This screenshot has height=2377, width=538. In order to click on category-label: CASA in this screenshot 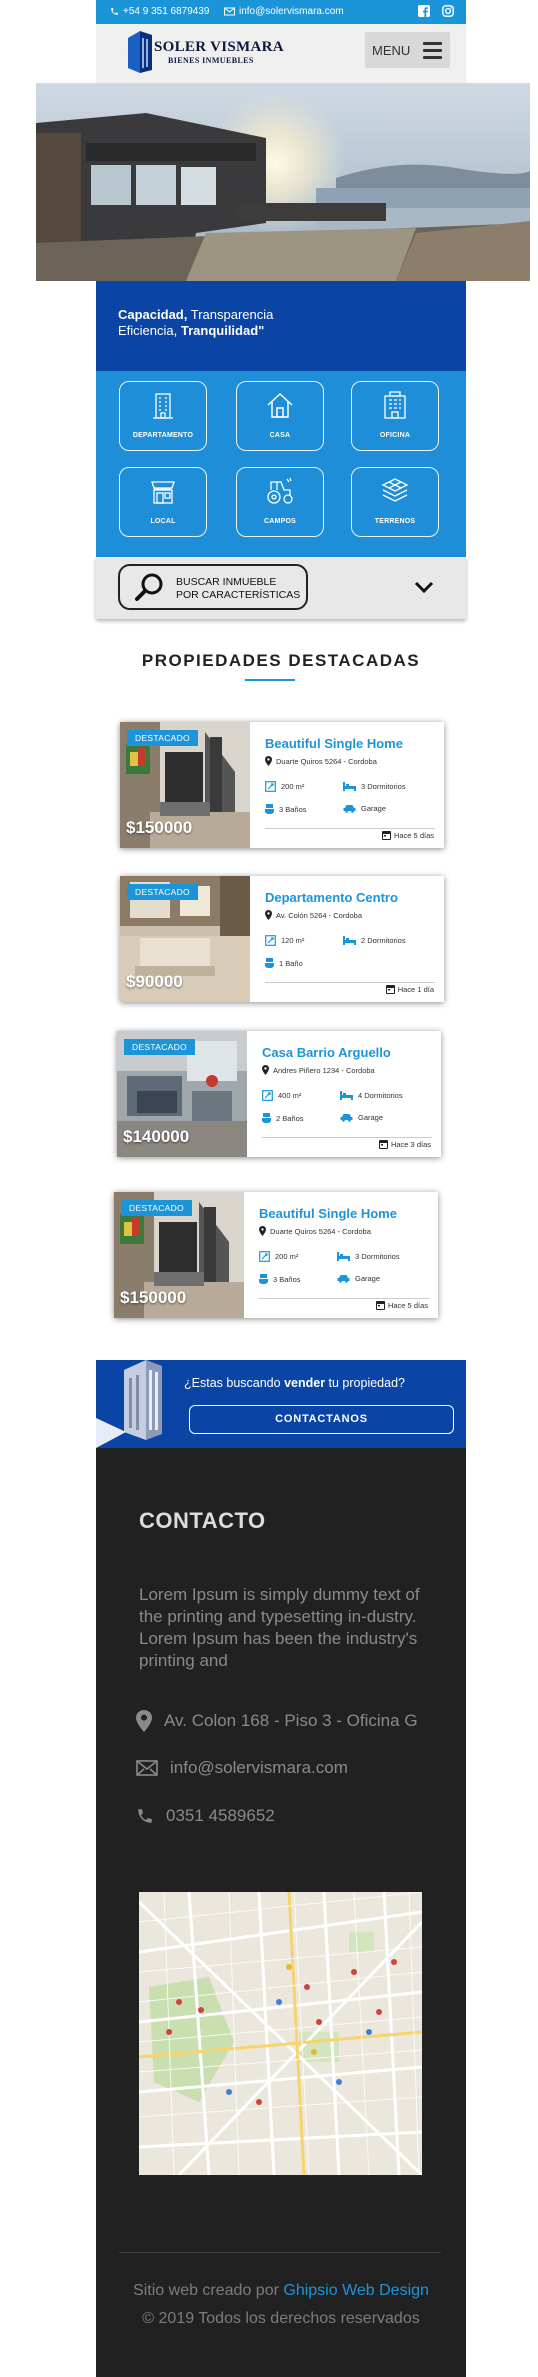, I will do `click(280, 435)`.